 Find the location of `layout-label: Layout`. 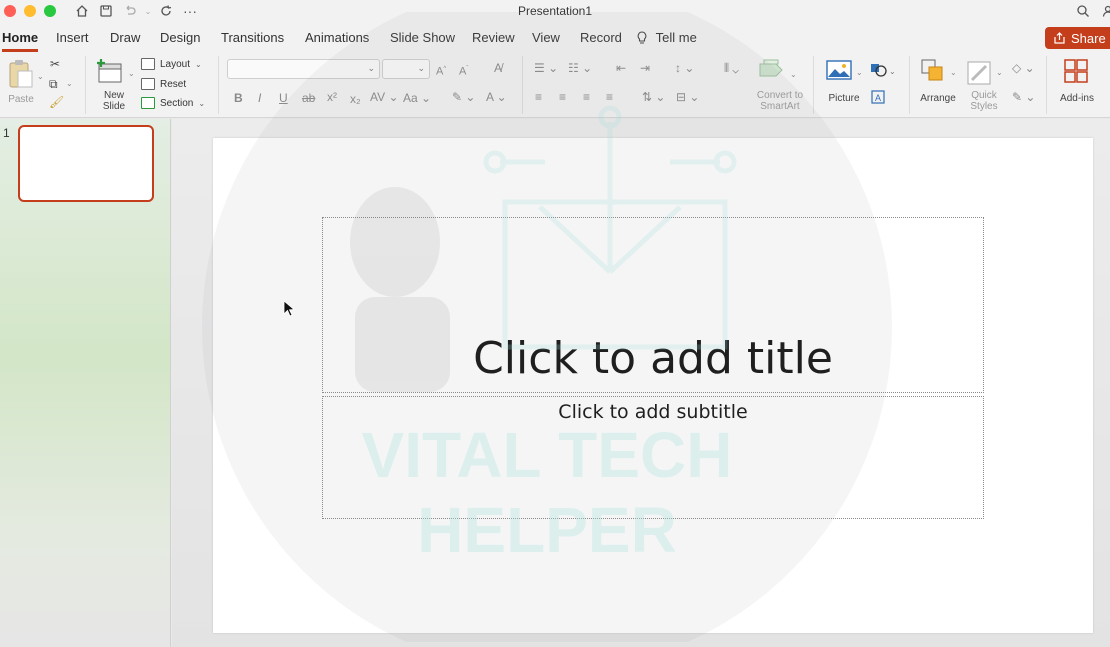

layout-label: Layout is located at coordinates (175, 64).